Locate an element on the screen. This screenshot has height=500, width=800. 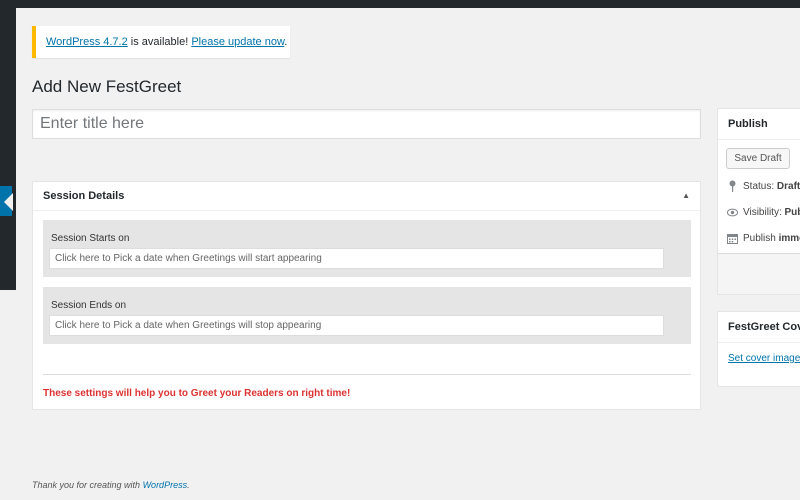
status-row: Status: Draft is located at coordinates (763, 186).